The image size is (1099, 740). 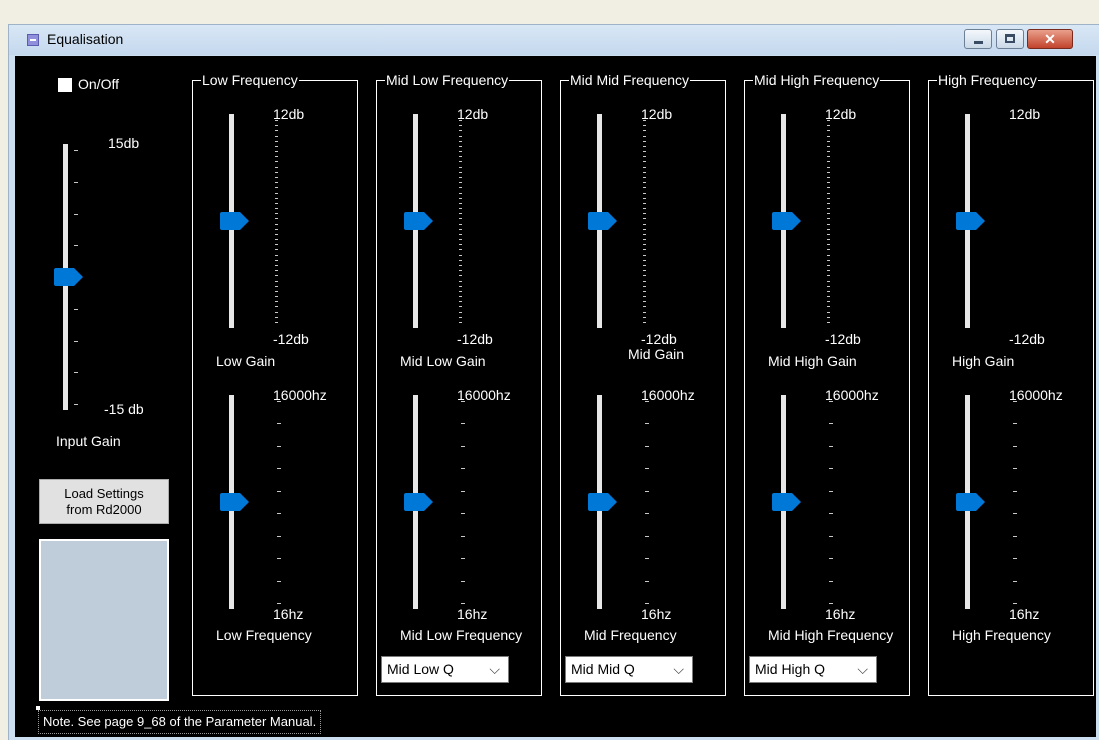 I want to click on input-gain-inner, so click(x=84, y=277).